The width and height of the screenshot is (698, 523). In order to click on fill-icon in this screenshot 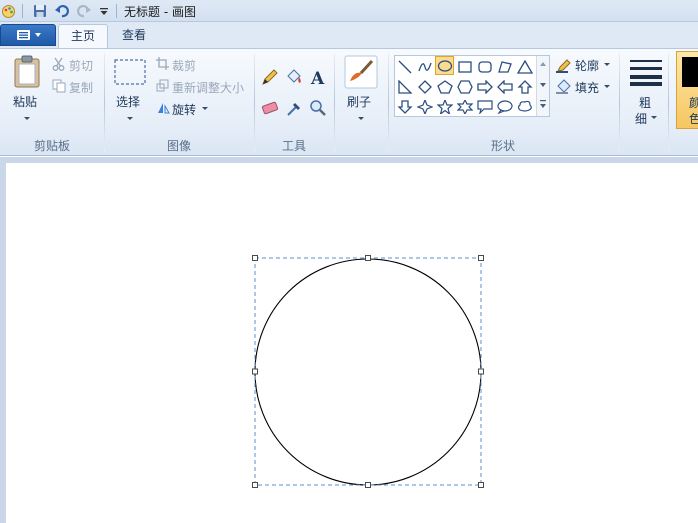, I will do `click(564, 88)`.